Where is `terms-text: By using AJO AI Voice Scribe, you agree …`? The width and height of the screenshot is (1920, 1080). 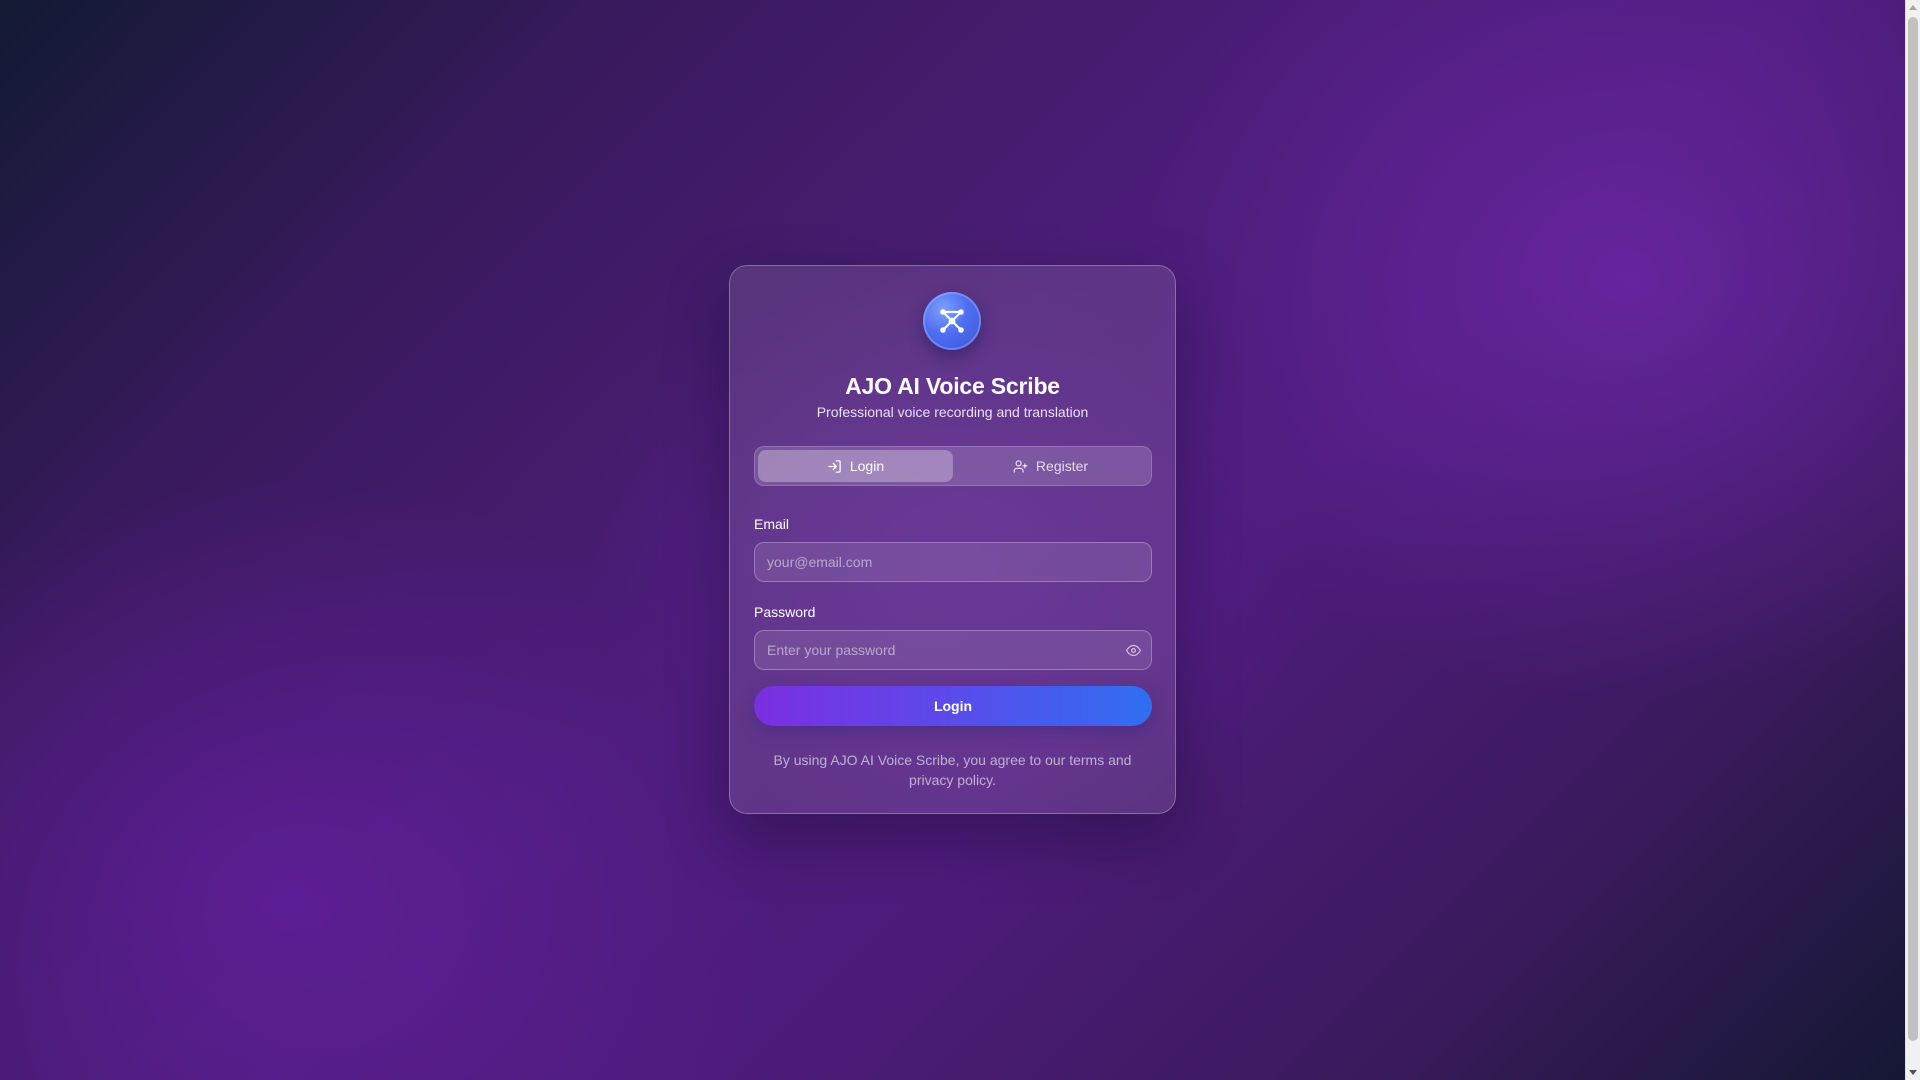 terms-text: By using AJO AI Voice Scribe, you agree … is located at coordinates (952, 770).